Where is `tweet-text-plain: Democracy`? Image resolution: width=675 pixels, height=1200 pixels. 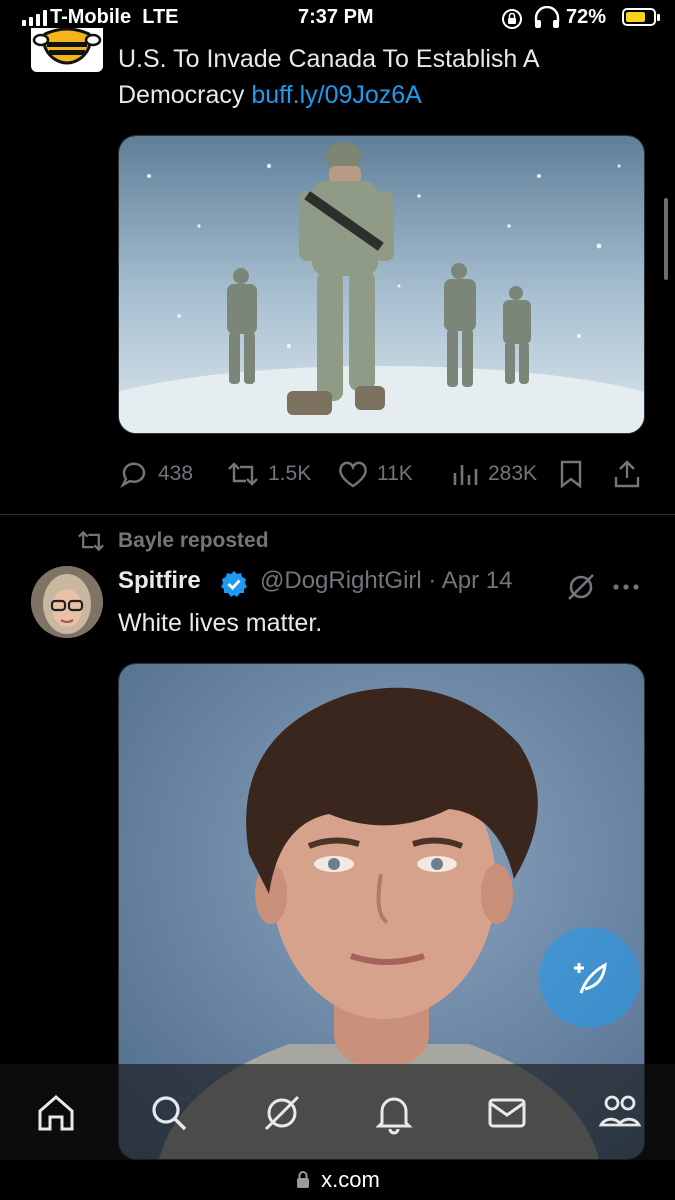
tweet-text-plain: Democracy is located at coordinates (185, 95).